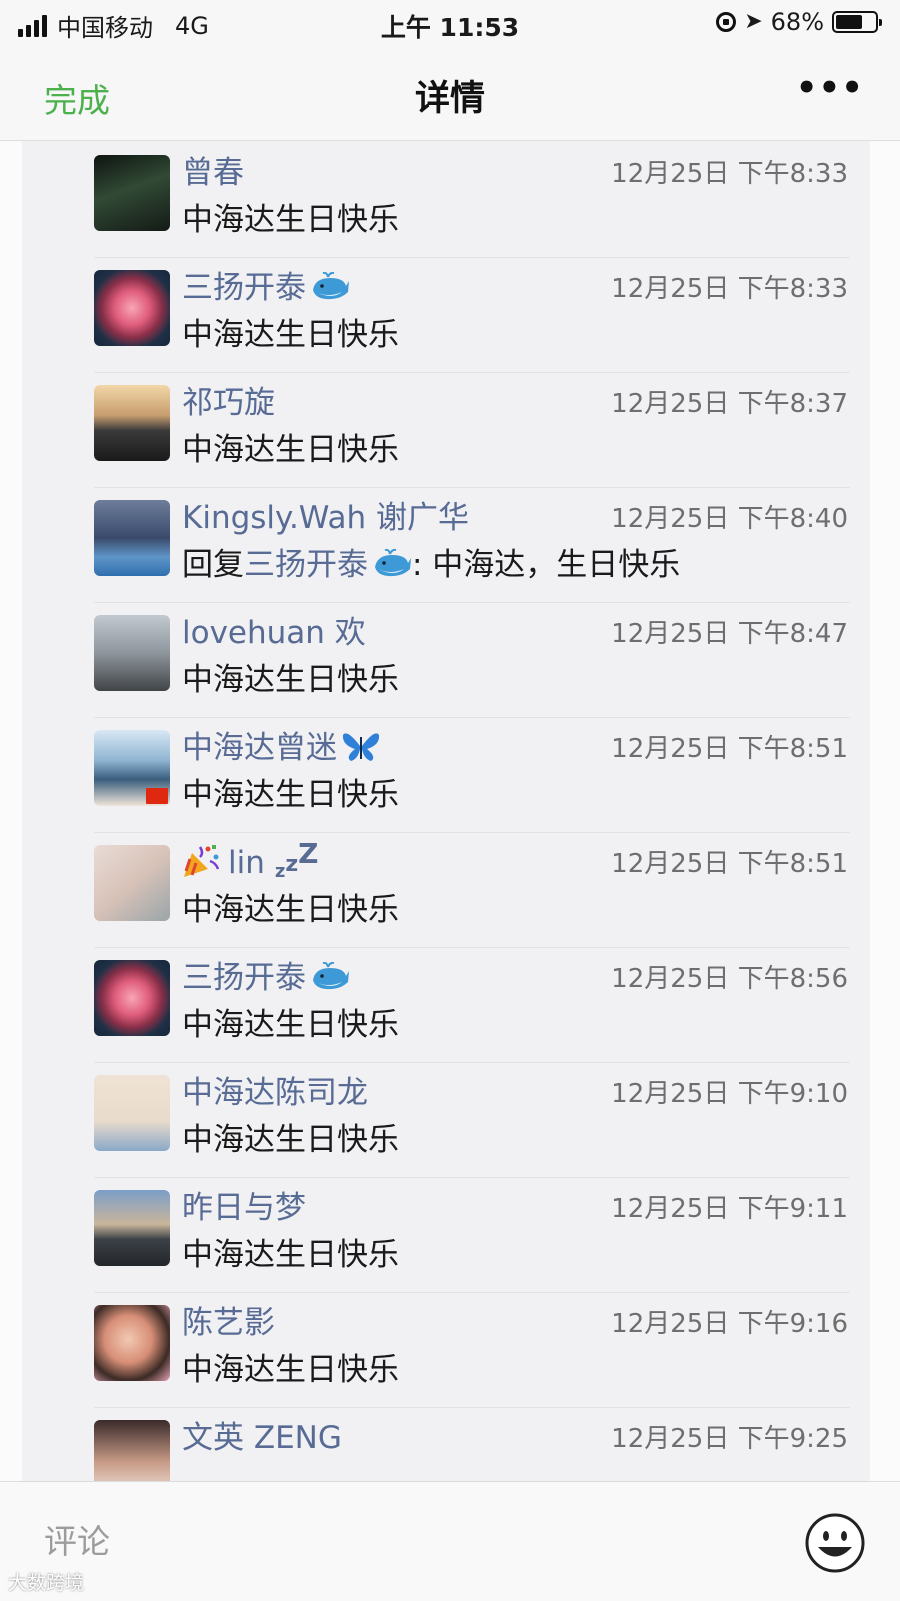 The height and width of the screenshot is (1601, 900). What do you see at coordinates (262, 1438) in the screenshot?
I see `commenter-name-text: 文英 ZENG` at bounding box center [262, 1438].